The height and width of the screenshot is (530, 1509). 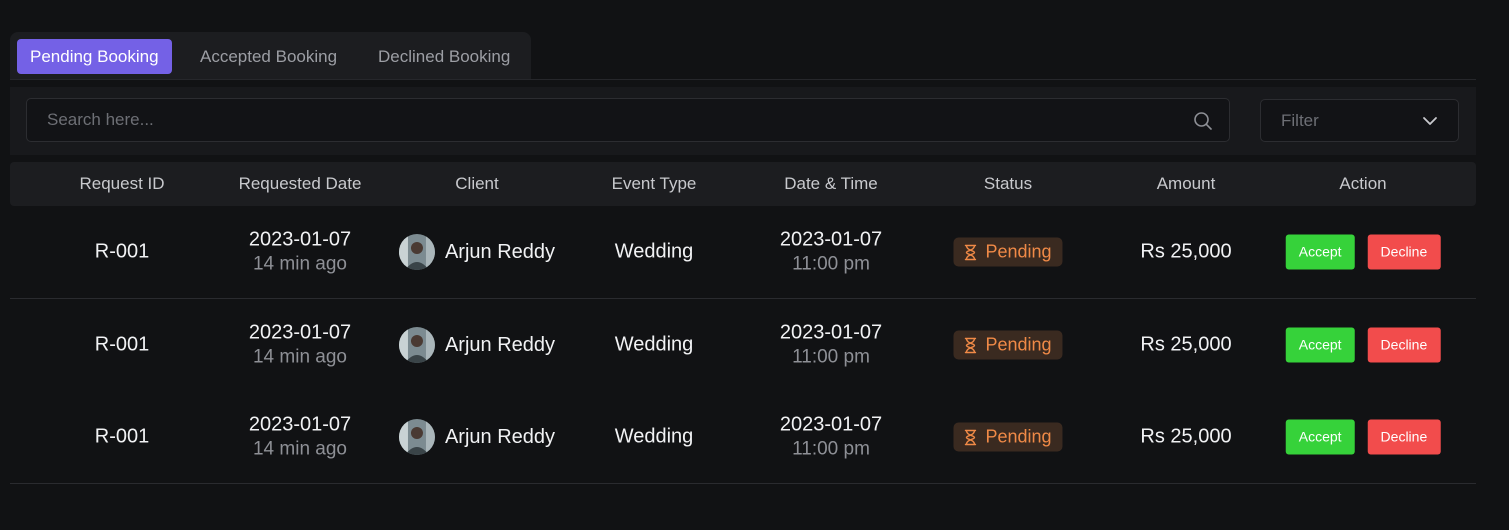 I want to click on column-header-requested-date: Requested Date, so click(x=300, y=183).